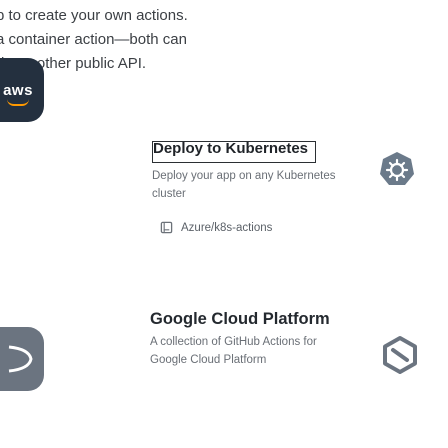 The height and width of the screenshot is (448, 448). I want to click on aws-logo-text: aws, so click(18, 90).